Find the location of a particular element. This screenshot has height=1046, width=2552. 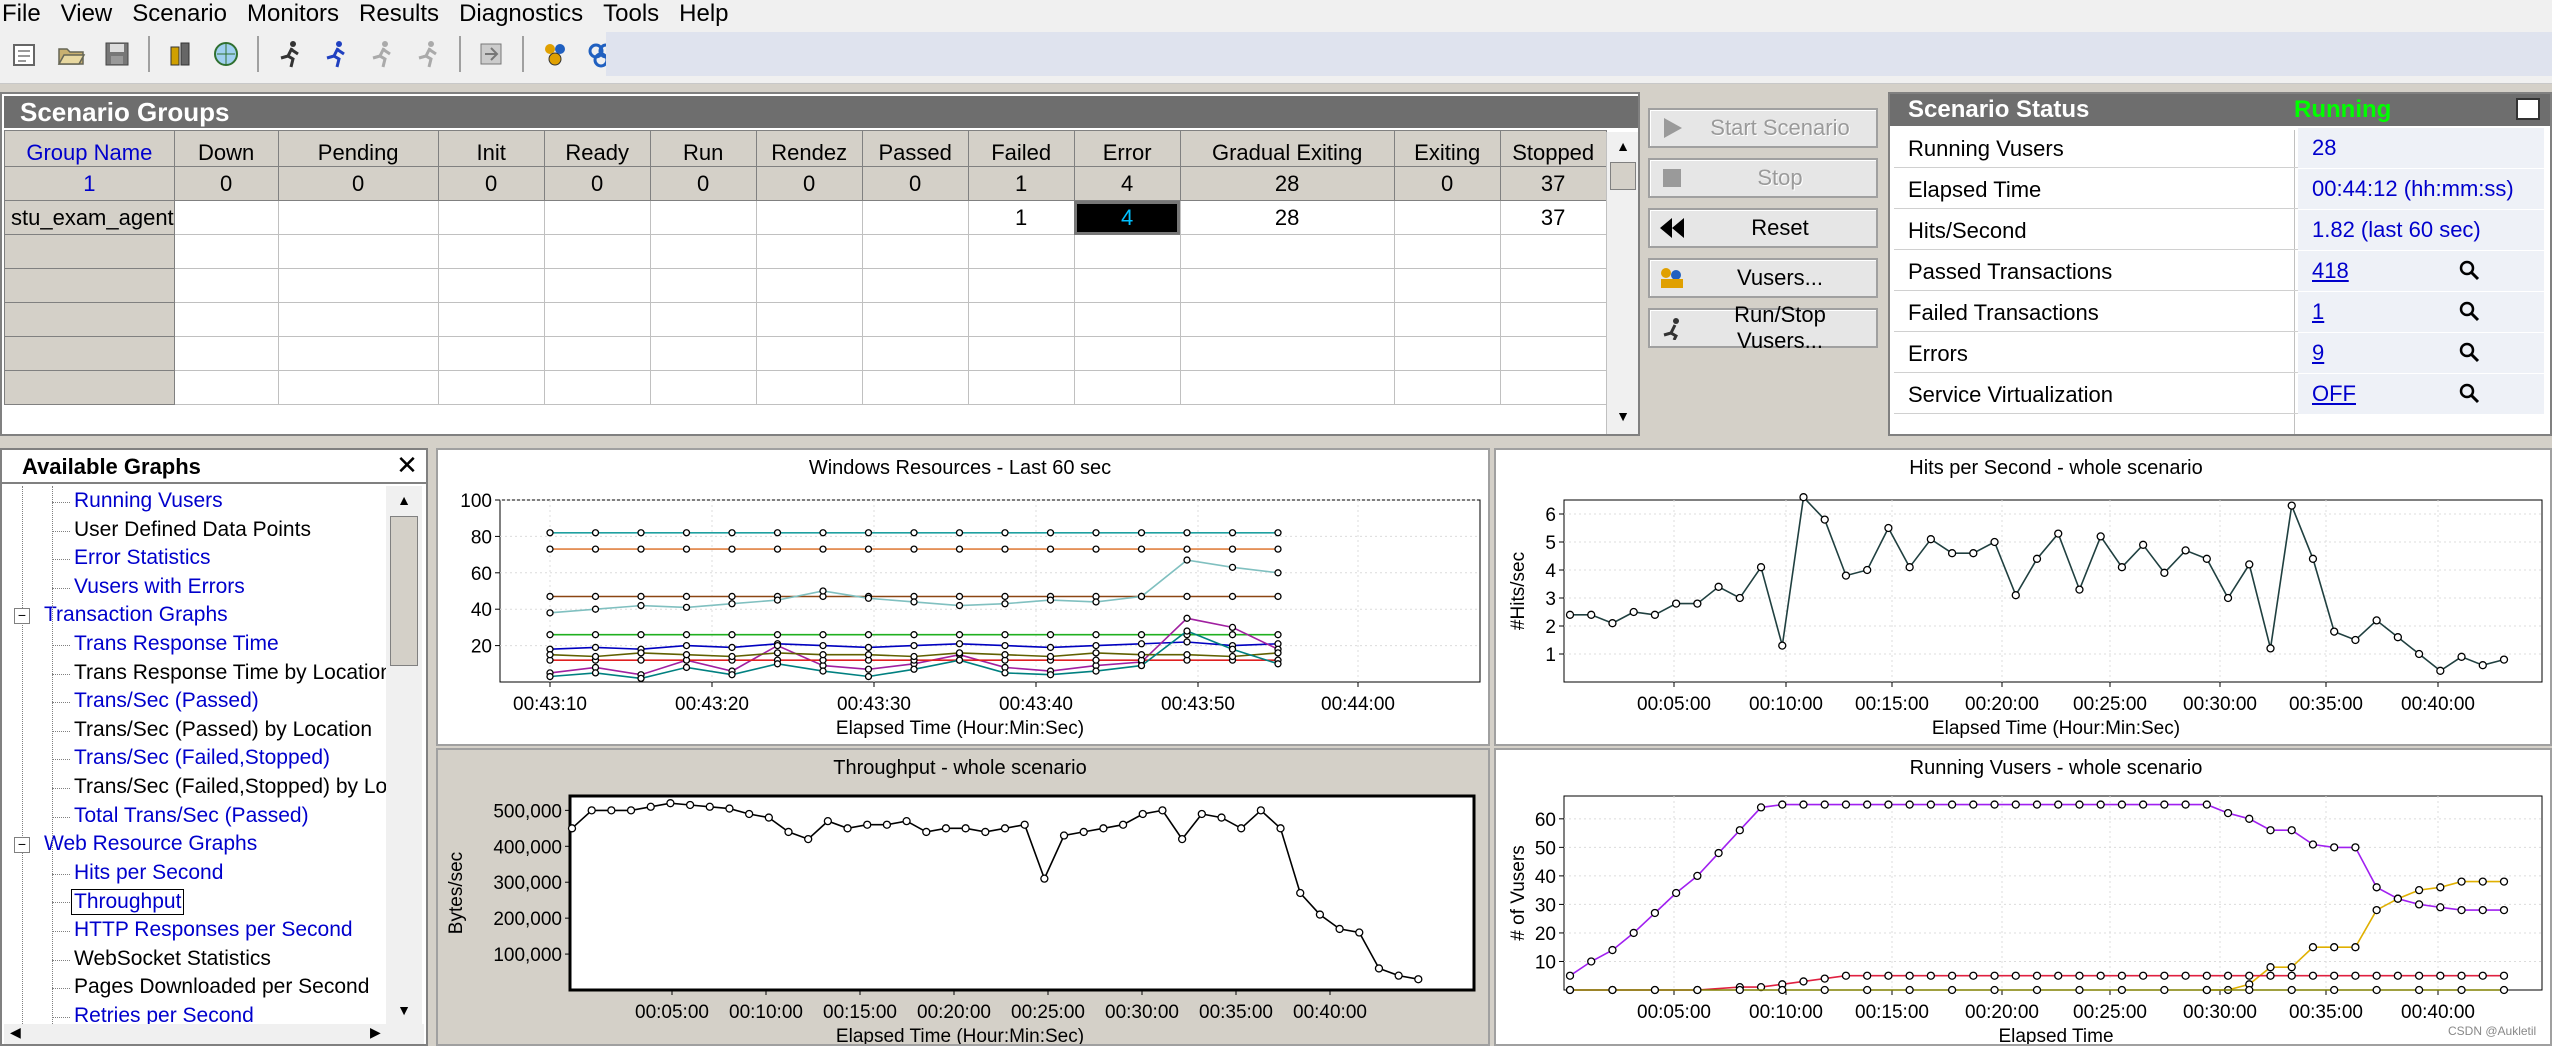

runner-disabled-icon is located at coordinates (382, 54).